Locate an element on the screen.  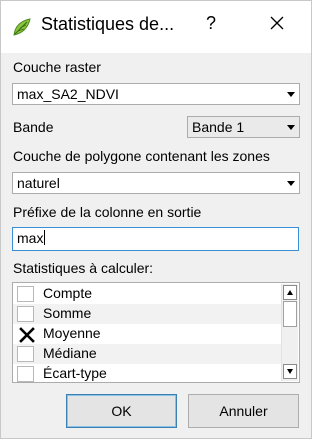
list-item: Moyenne is located at coordinates (147, 334).